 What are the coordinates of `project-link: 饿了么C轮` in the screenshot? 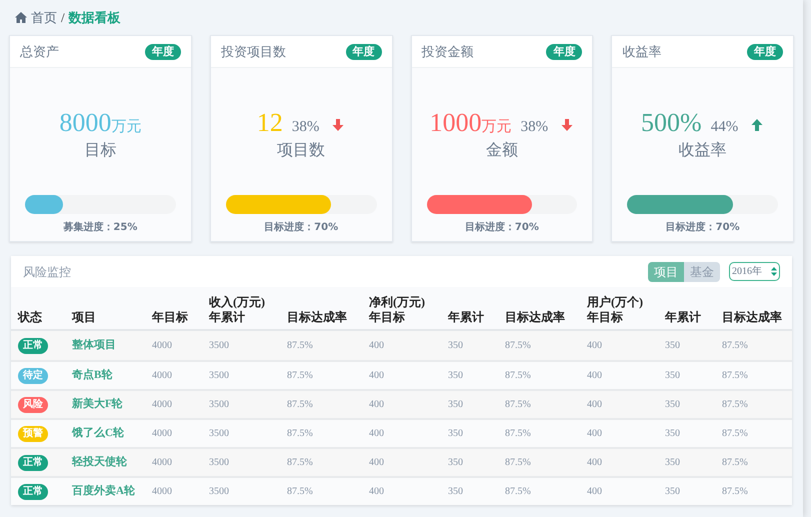 It's located at (98, 433).